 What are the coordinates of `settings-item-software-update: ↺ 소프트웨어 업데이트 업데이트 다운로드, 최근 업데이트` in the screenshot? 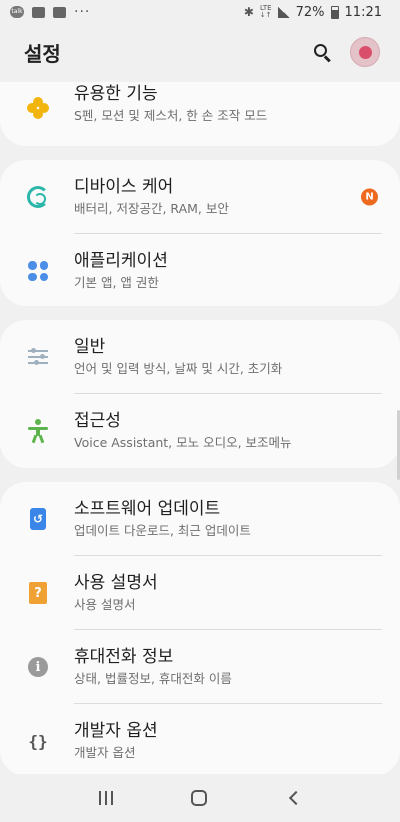 It's located at (200, 519).